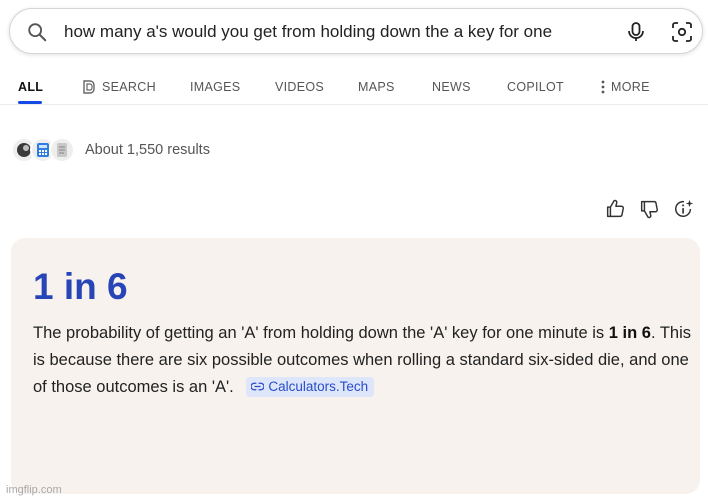 This screenshot has height=500, width=708. I want to click on visual-search-icon, so click(682, 32).